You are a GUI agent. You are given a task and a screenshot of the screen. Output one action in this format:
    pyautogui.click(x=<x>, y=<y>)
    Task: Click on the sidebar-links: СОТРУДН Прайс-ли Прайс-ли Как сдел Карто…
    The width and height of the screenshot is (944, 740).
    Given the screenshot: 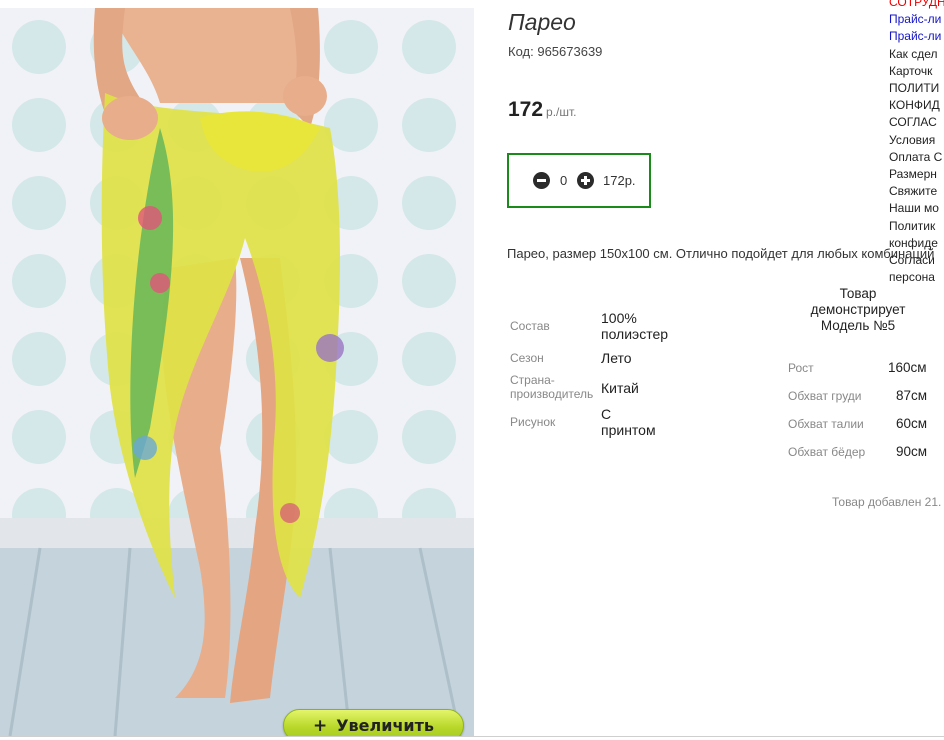 What is the action you would take?
    pyautogui.click(x=916, y=143)
    